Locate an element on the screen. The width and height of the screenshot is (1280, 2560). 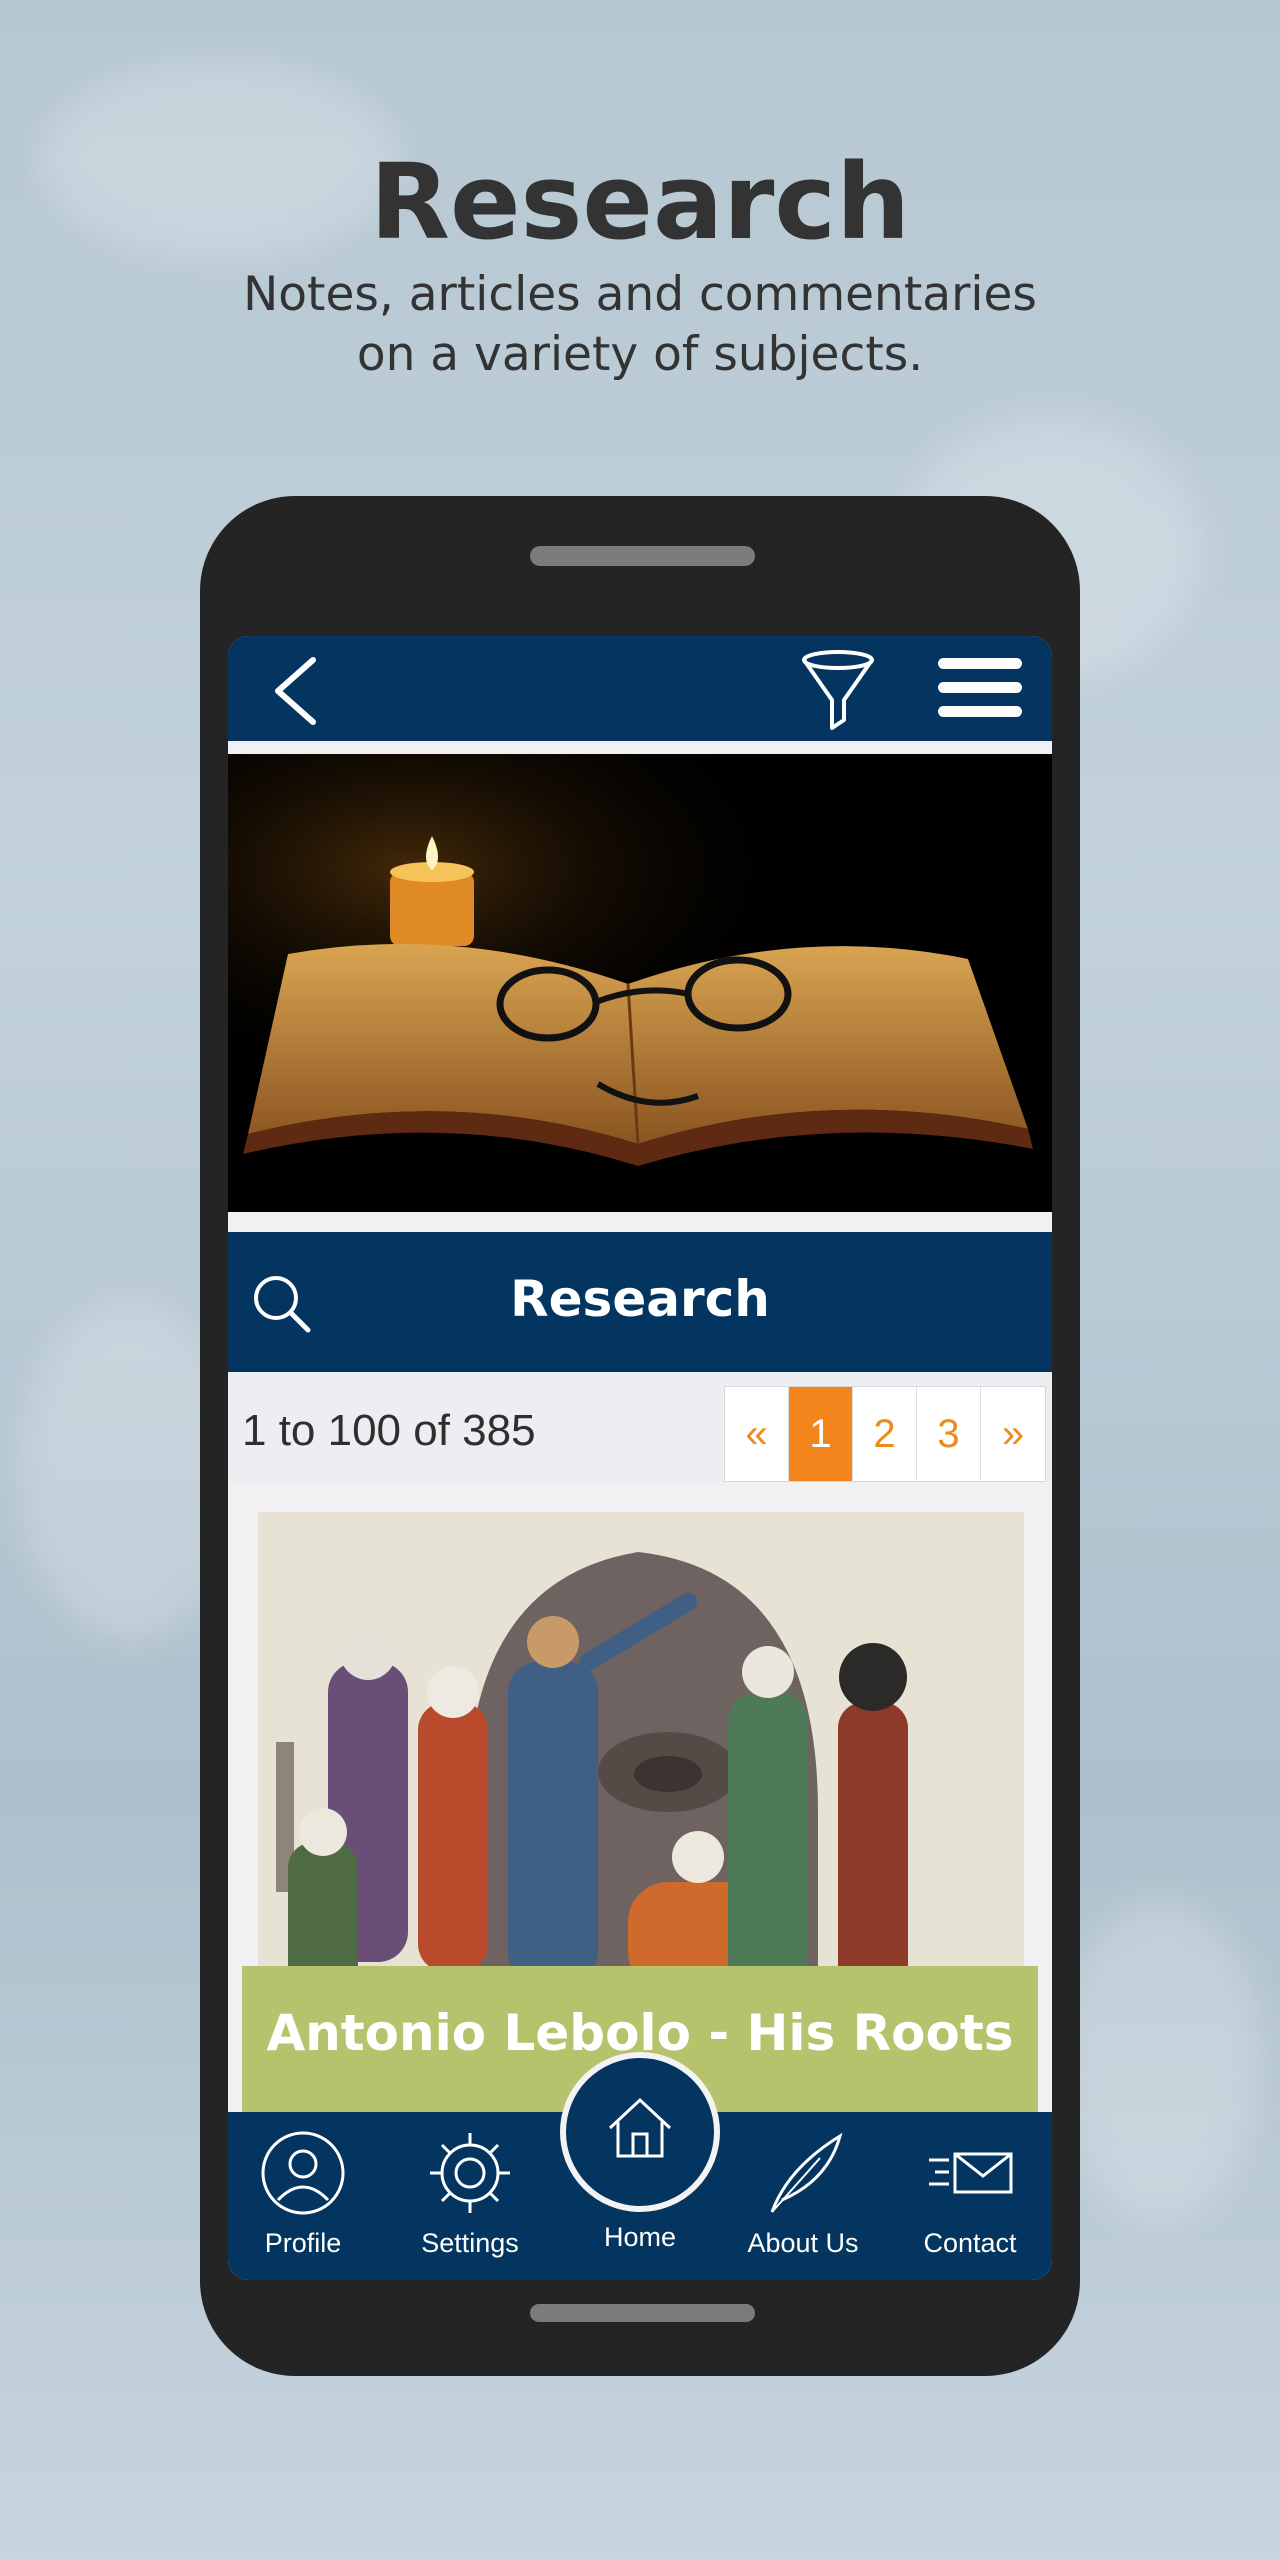
feather-icon is located at coordinates (806, 2172).